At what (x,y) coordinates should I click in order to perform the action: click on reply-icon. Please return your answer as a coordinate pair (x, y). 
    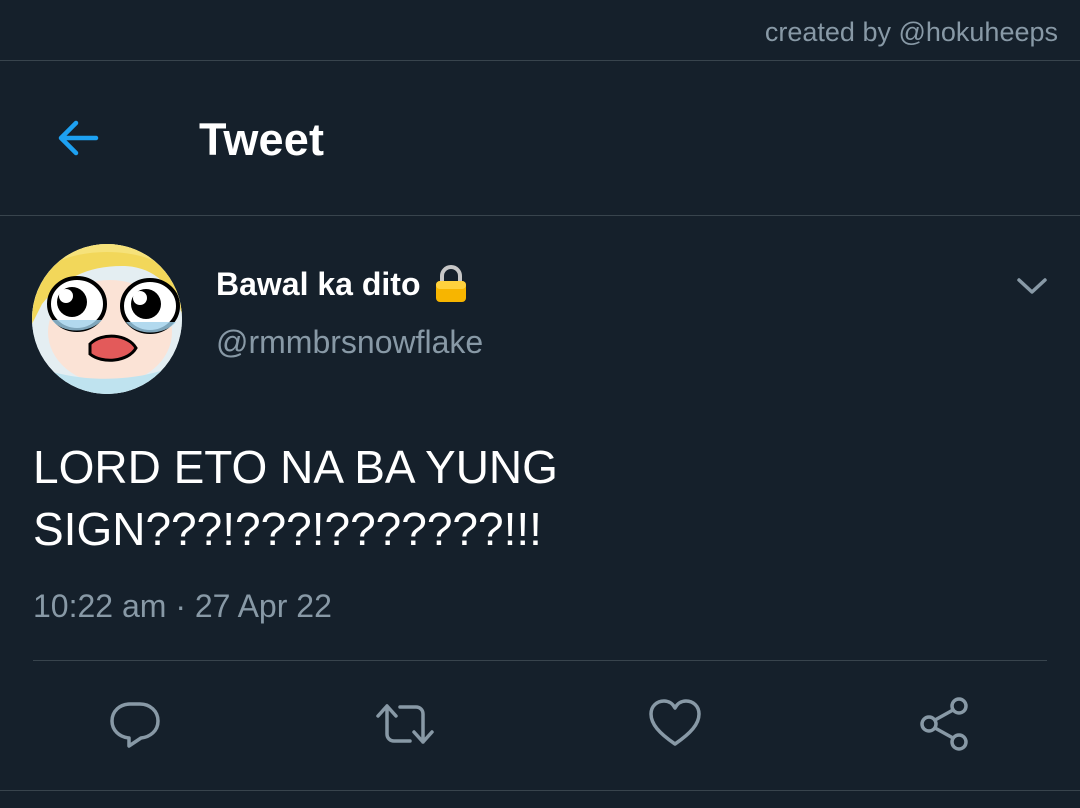
    Looking at the image, I should click on (135, 725).